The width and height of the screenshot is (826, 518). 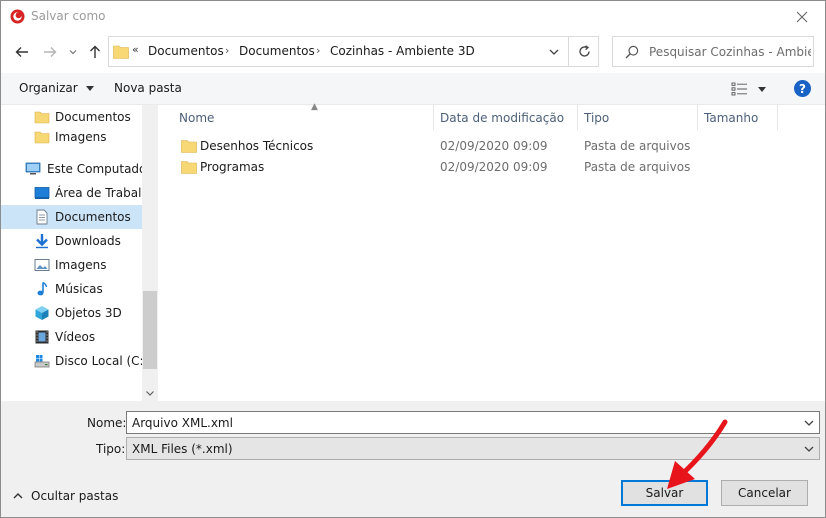 I want to click on arrow-up-icon, so click(x=95, y=51).